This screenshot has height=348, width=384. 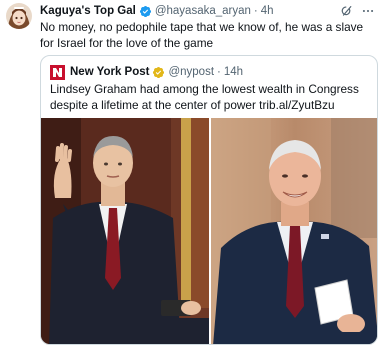 I want to click on author-handle: @hayasaka_aryan, so click(x=203, y=11).